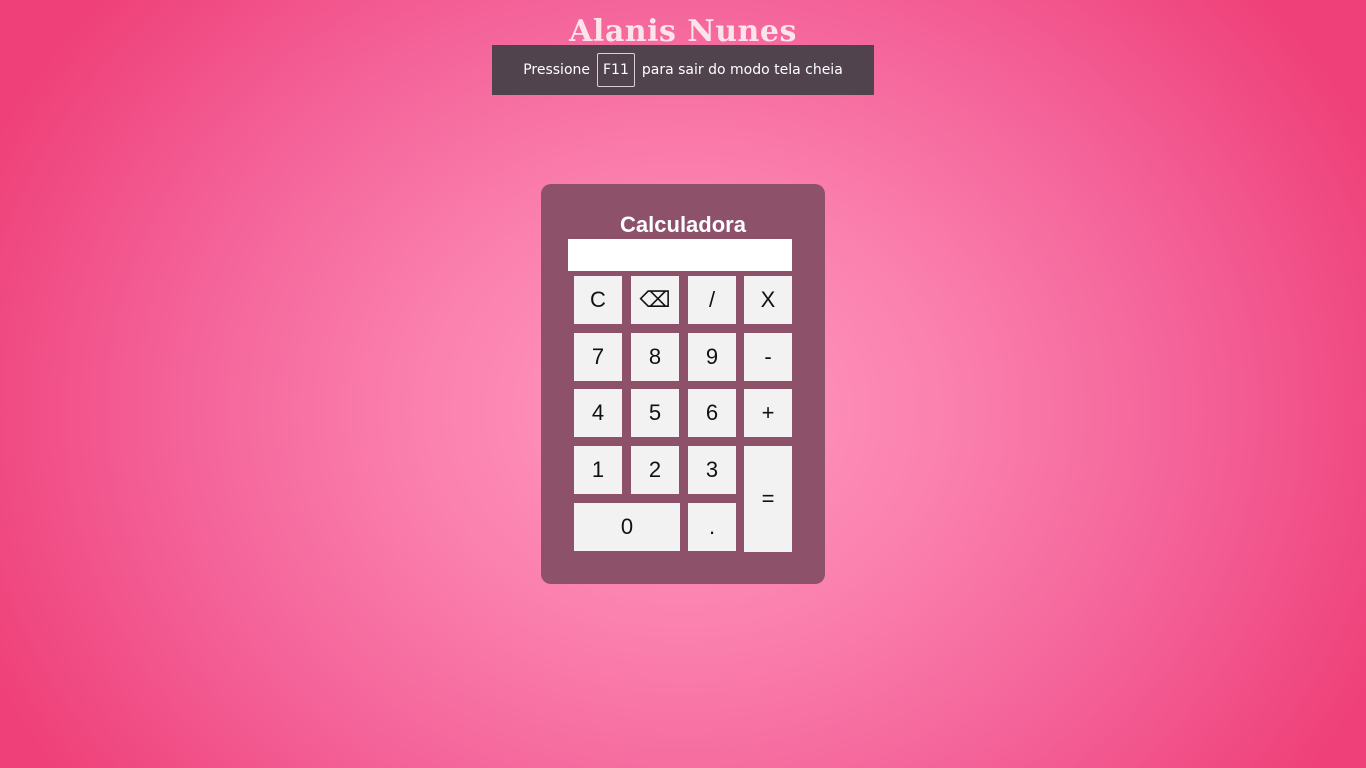 This screenshot has width=1366, height=768. I want to click on digit-7-button: 7, so click(598, 357).